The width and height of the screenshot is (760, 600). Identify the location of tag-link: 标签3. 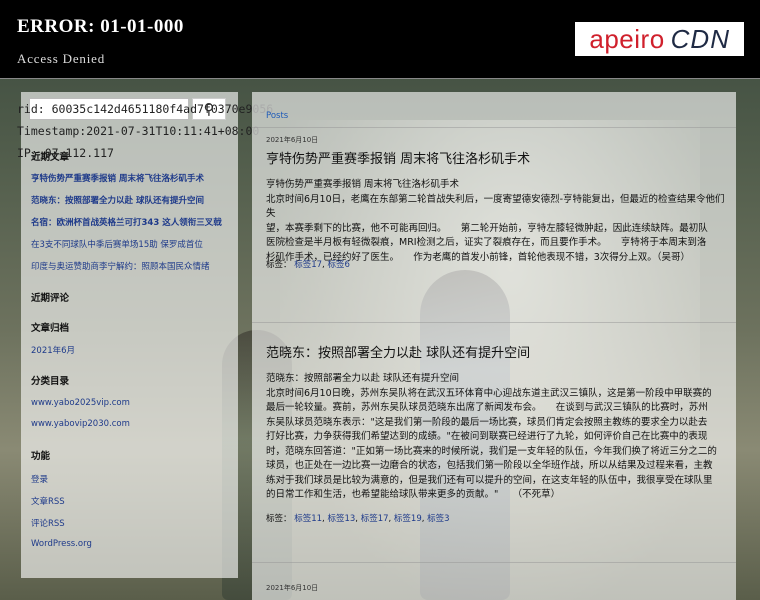
(438, 519).